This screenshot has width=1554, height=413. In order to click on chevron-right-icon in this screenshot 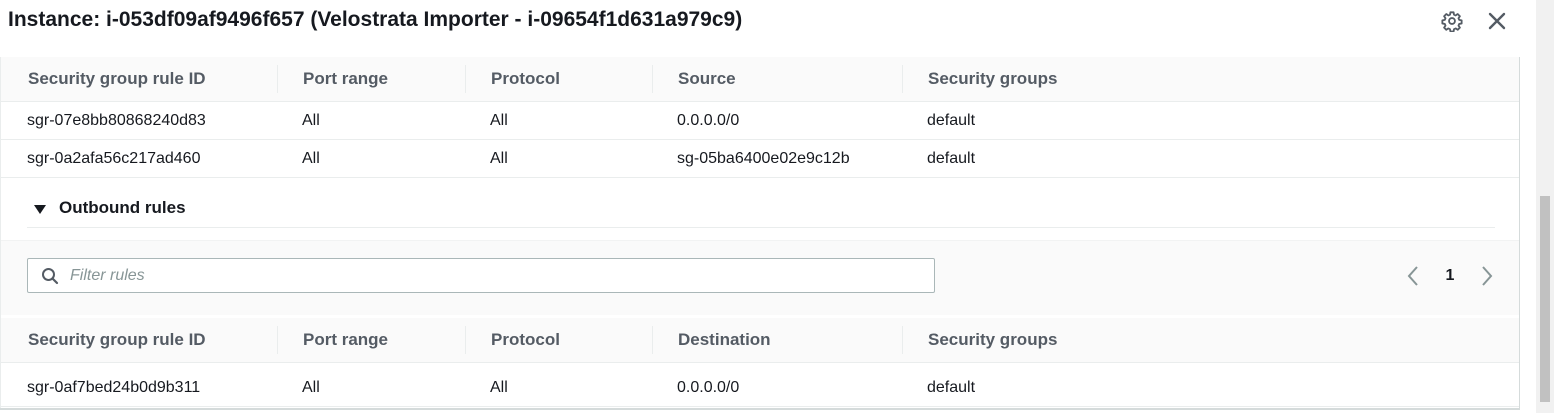, I will do `click(1487, 276)`.